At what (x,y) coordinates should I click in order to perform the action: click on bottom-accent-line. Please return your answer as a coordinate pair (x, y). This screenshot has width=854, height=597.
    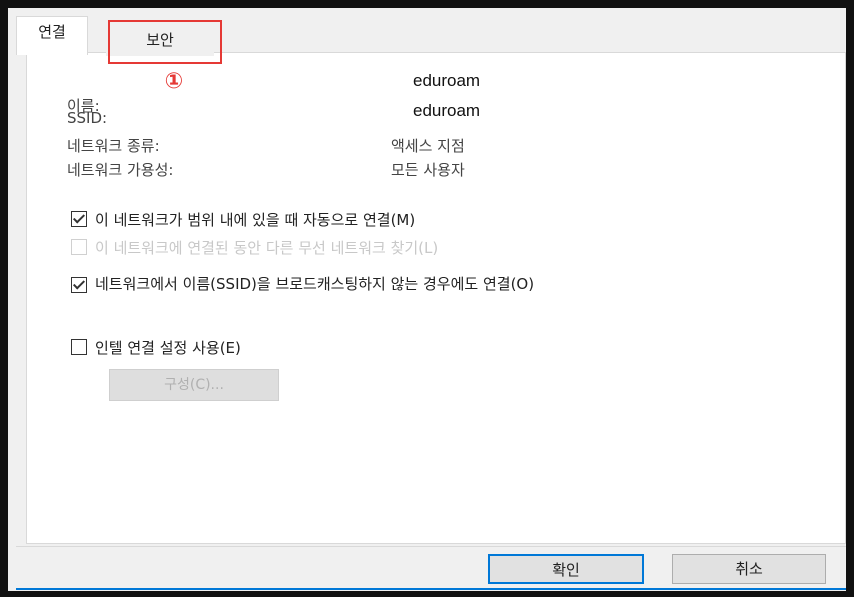
    Looking at the image, I should click on (431, 589).